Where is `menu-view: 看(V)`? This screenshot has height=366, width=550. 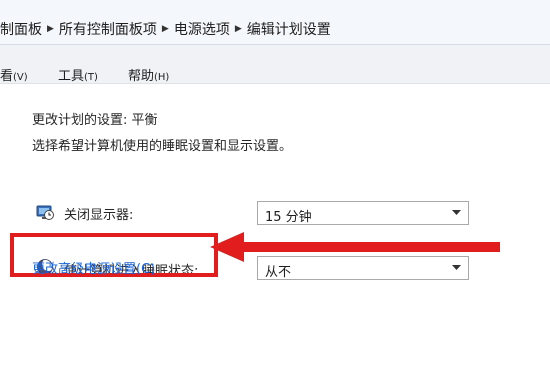
menu-view: 看(V) is located at coordinates (14, 74).